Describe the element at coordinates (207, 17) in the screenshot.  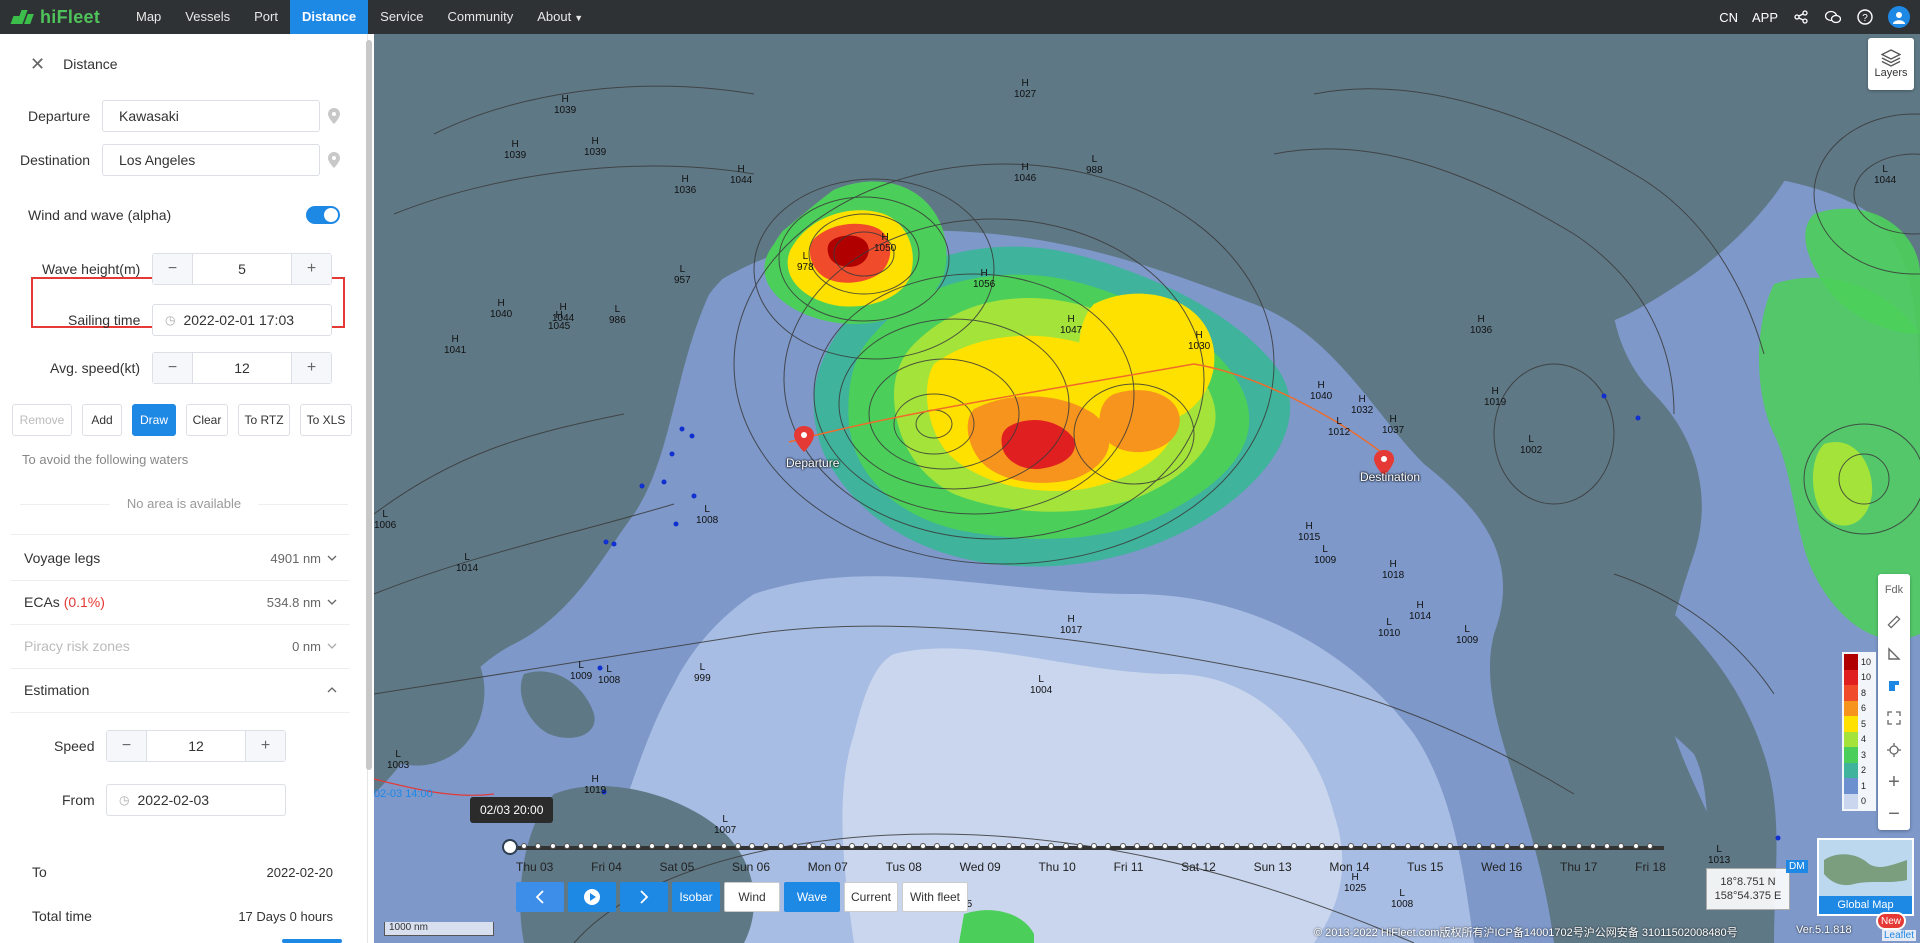
I see `nav-vessels: Vessels` at that location.